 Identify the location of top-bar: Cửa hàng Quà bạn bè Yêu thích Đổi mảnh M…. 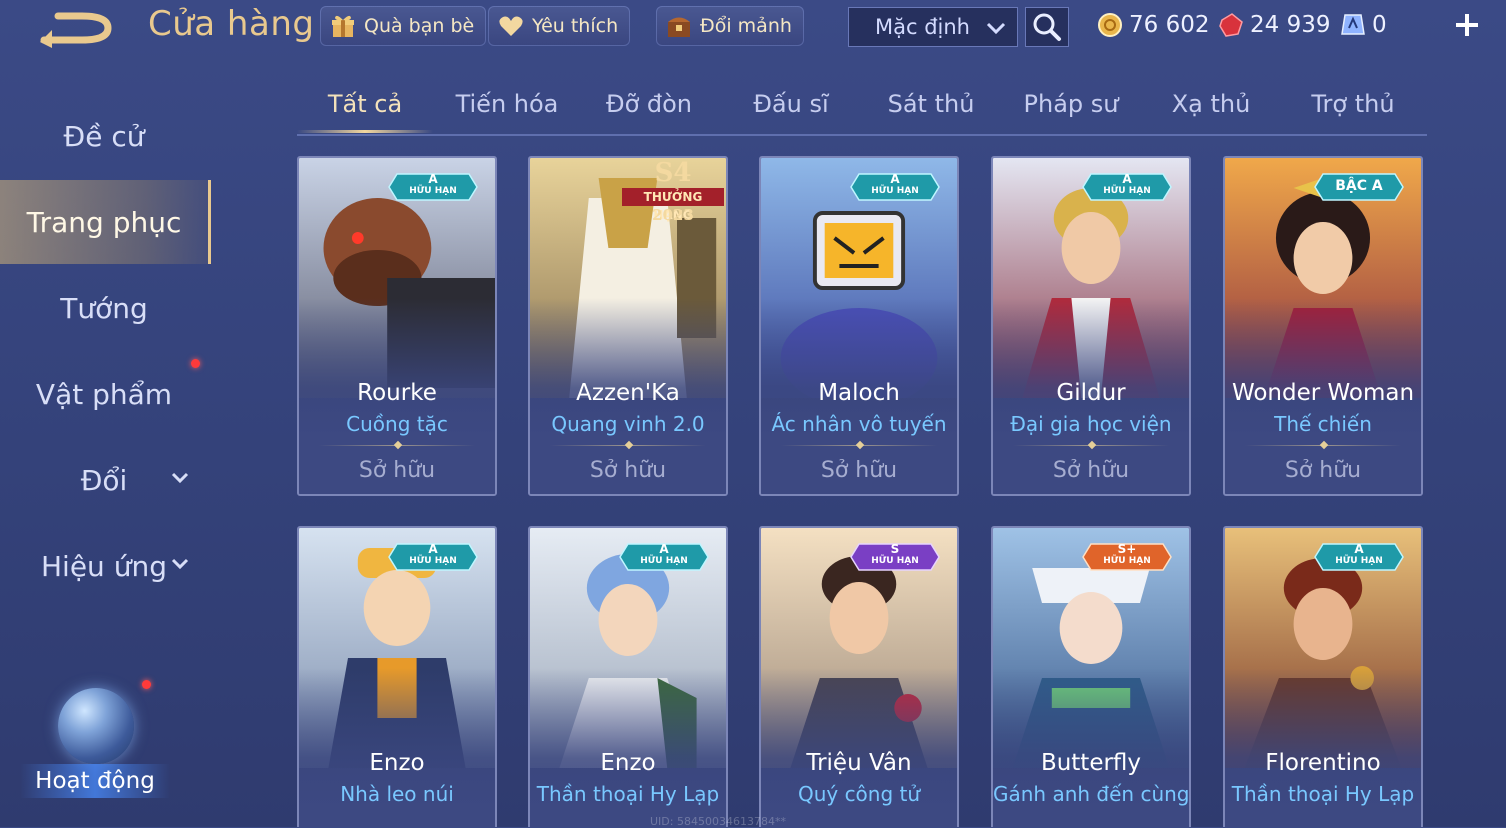
(753, 28).